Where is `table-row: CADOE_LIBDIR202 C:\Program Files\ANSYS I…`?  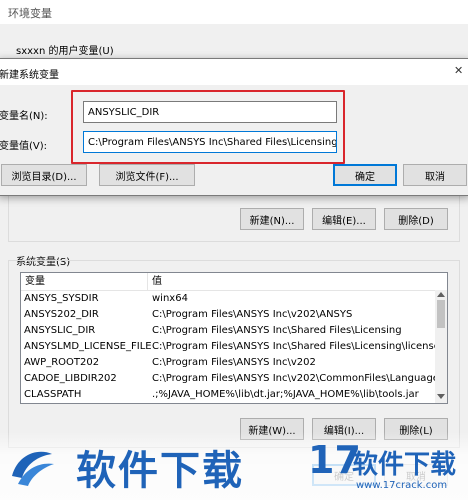
table-row: CADOE_LIBDIR202 C:\Program Files\ANSYS I… is located at coordinates (234, 379).